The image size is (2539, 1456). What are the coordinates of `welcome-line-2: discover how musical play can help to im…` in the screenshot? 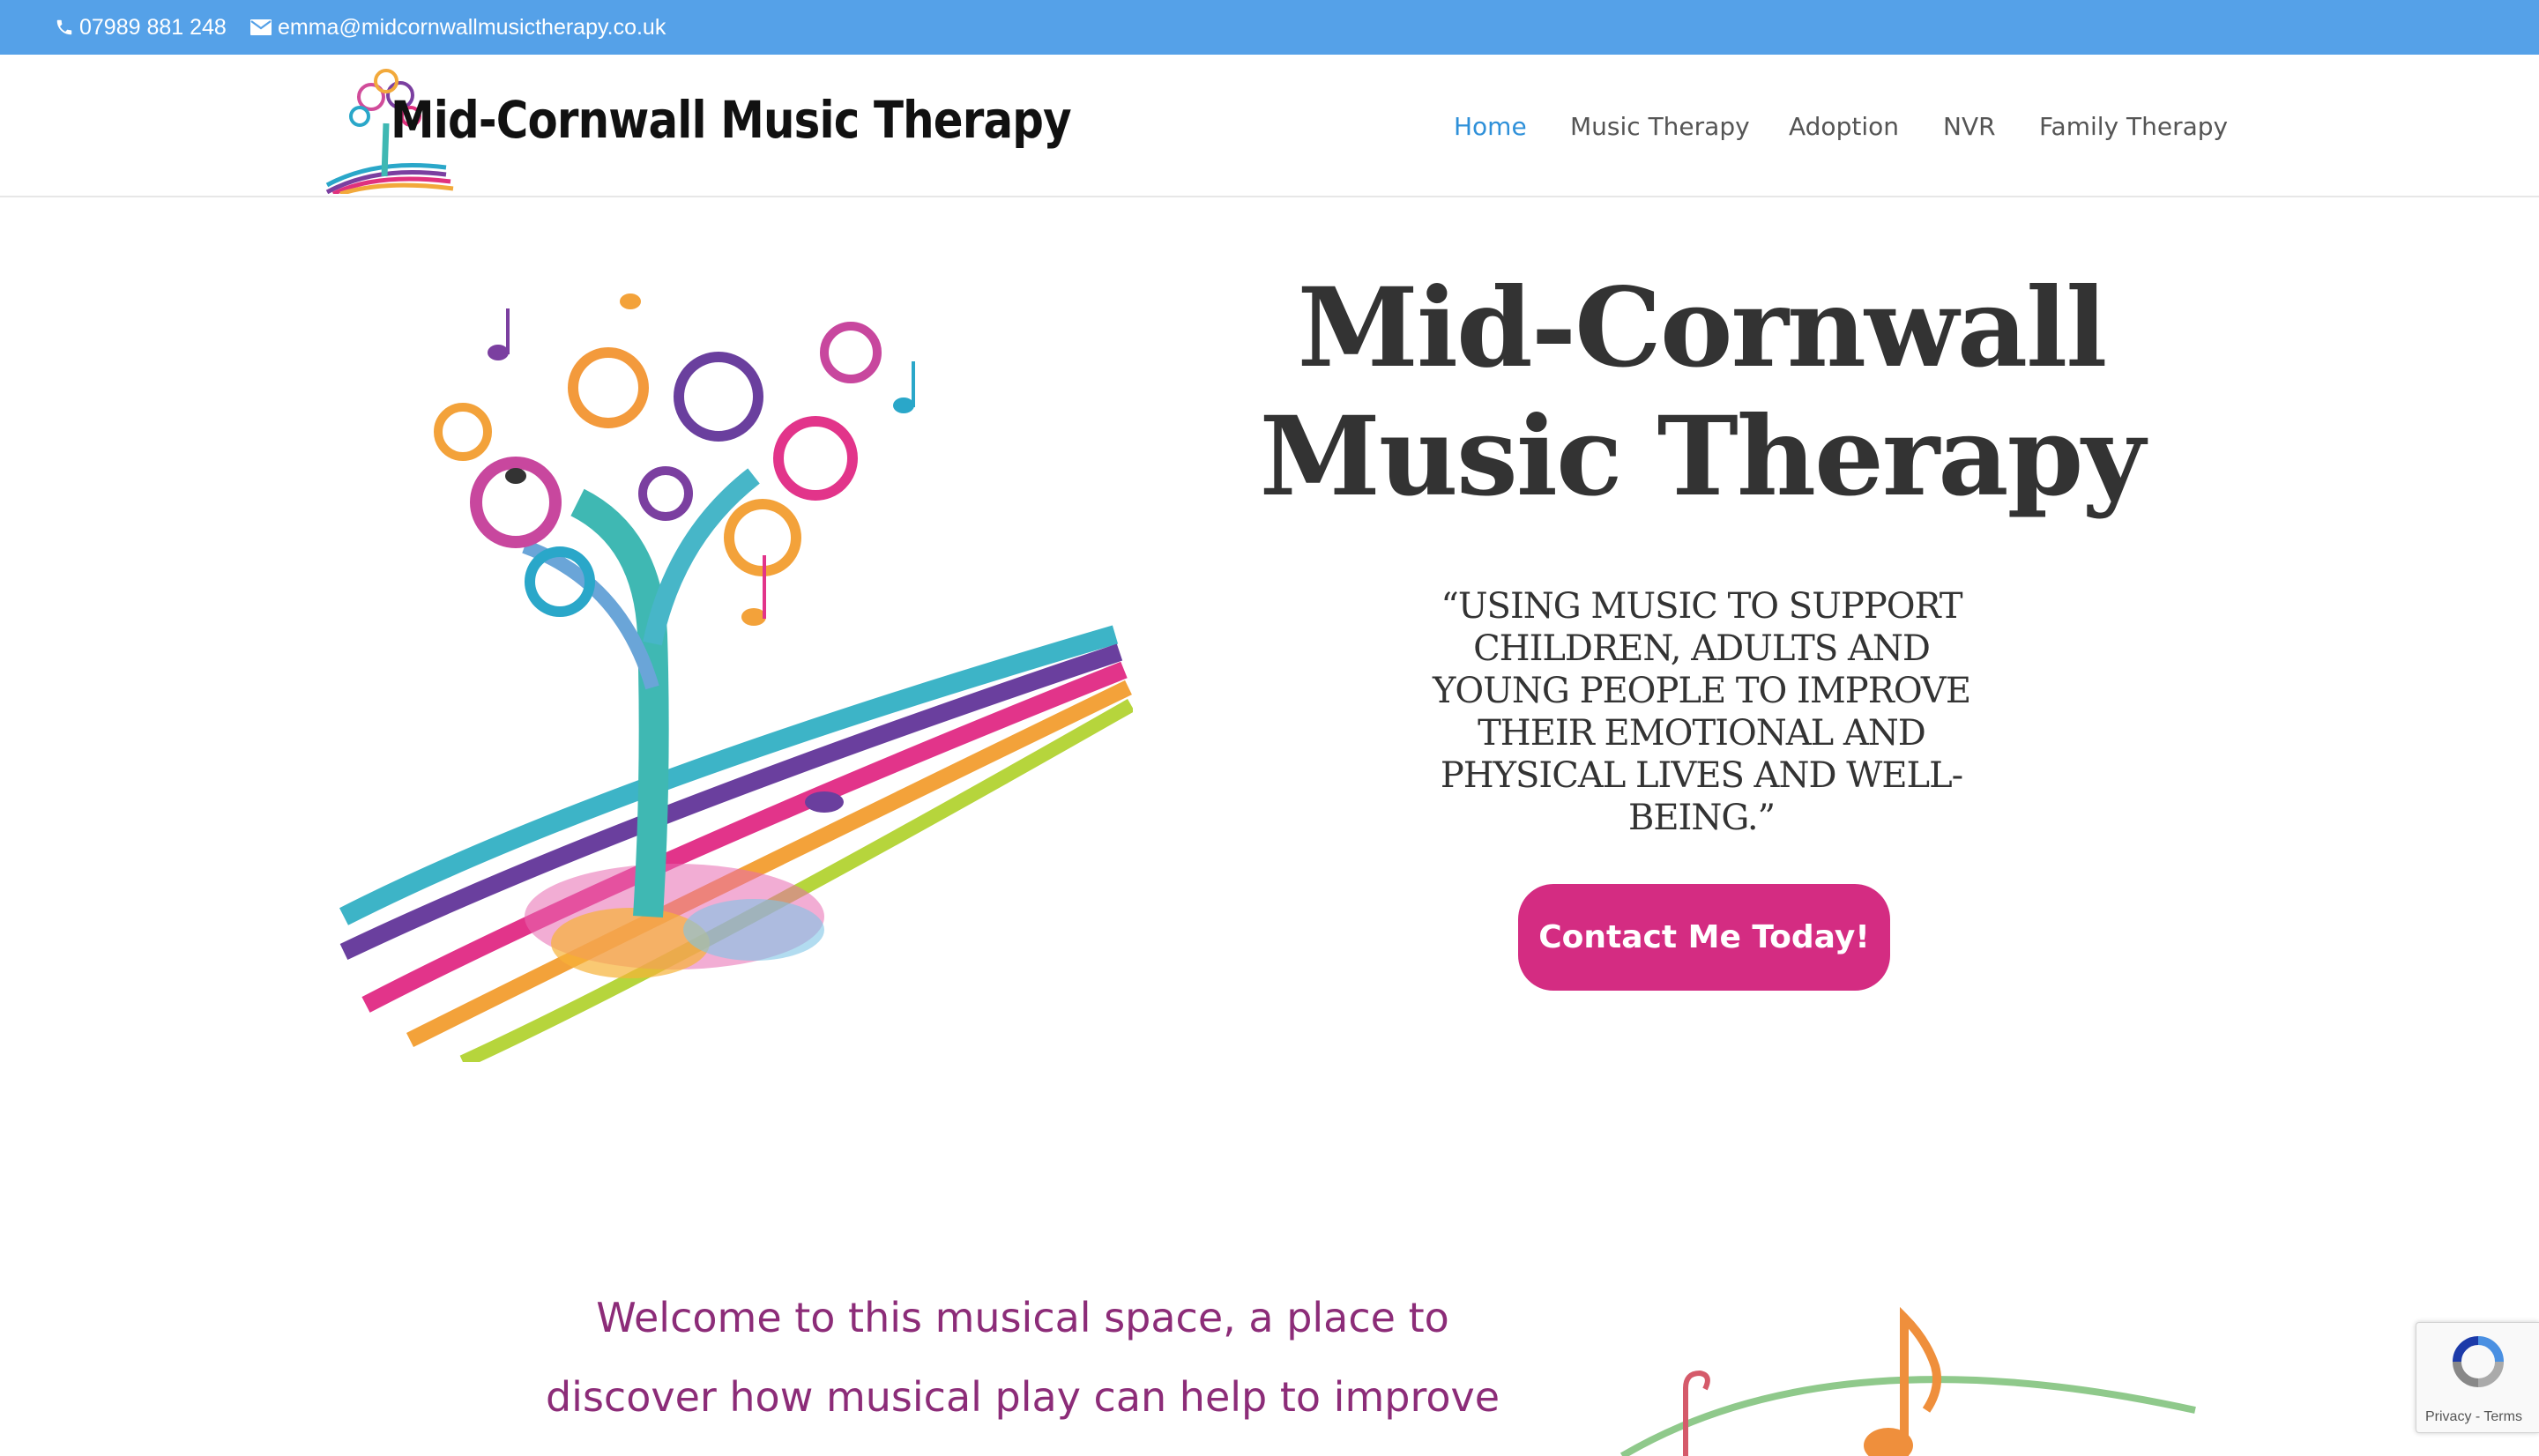 It's located at (1023, 1397).